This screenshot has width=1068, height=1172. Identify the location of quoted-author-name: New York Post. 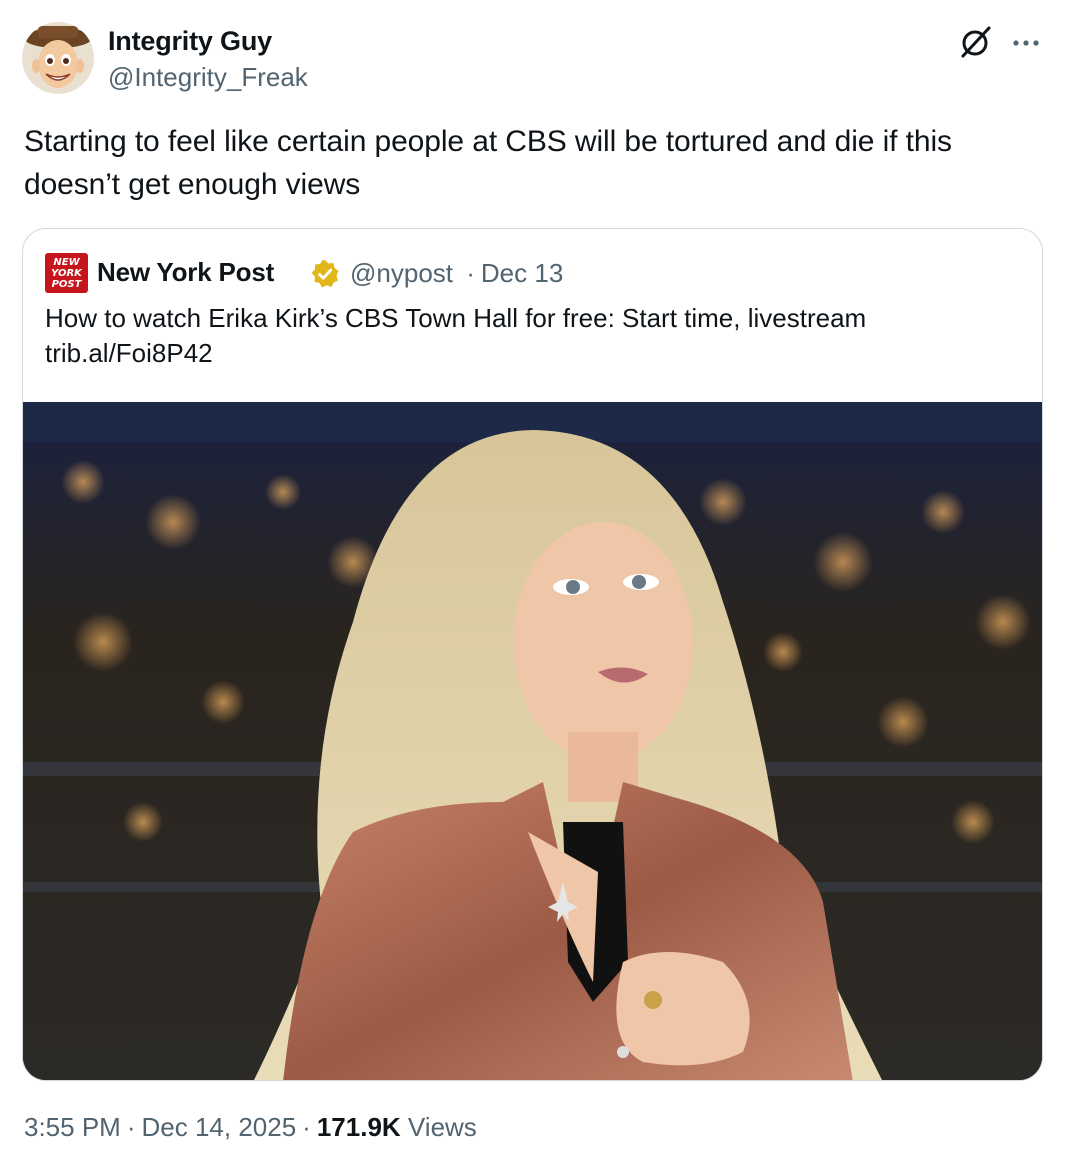
(185, 272).